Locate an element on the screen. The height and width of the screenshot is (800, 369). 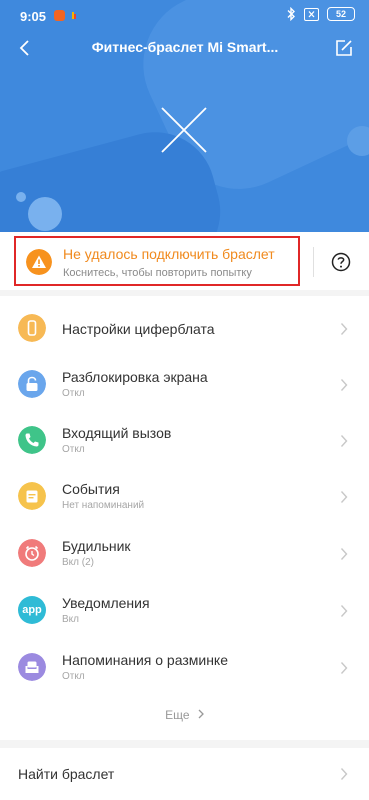
help-icon is located at coordinates (341, 262).